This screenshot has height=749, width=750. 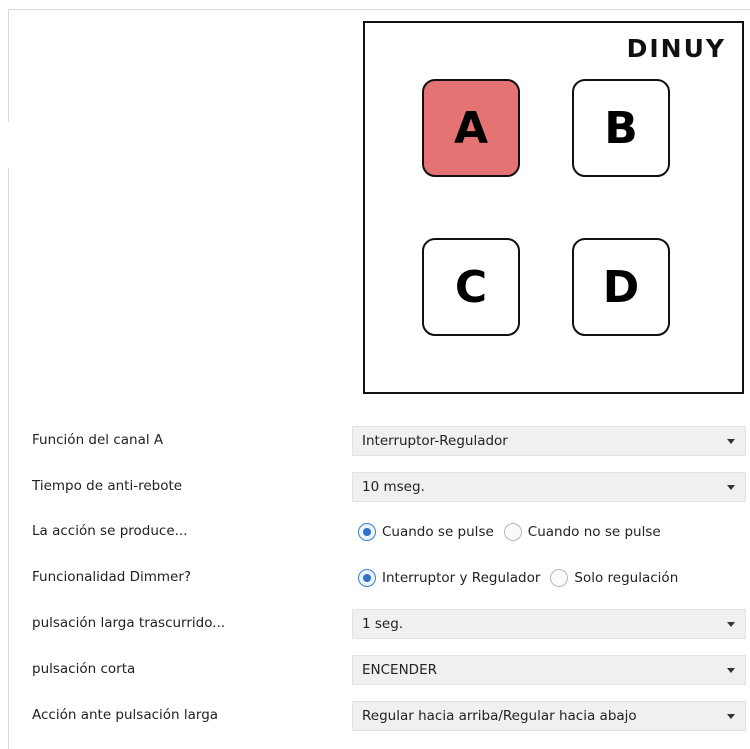 I want to click on select-value: Regular hacia arriba/Regular hacia abajo, so click(x=499, y=716).